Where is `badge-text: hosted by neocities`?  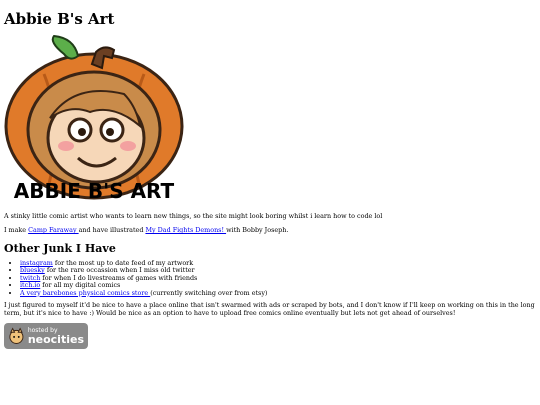
badge-text: hosted by neocities is located at coordinates (55, 336).